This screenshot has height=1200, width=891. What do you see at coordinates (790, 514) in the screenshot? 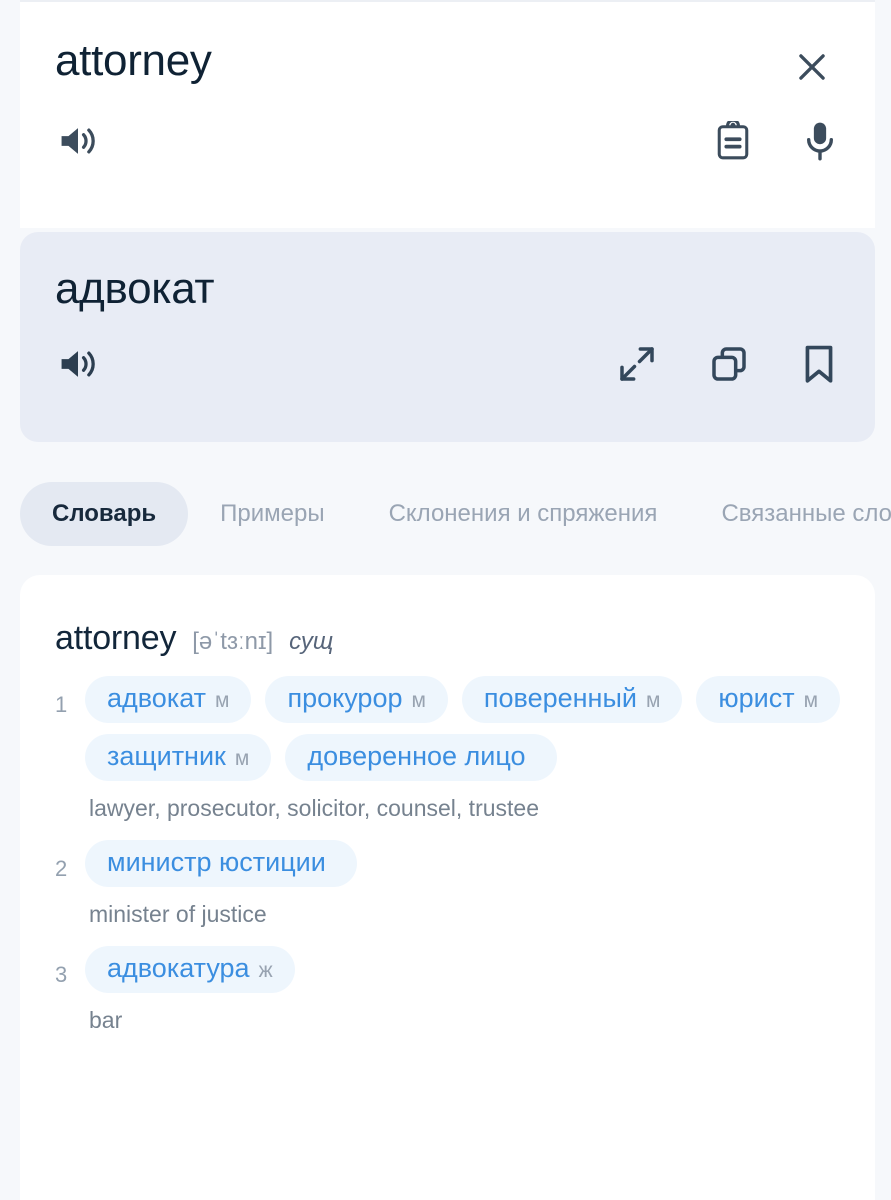
I see `tab-related-words: Связанные слова` at bounding box center [790, 514].